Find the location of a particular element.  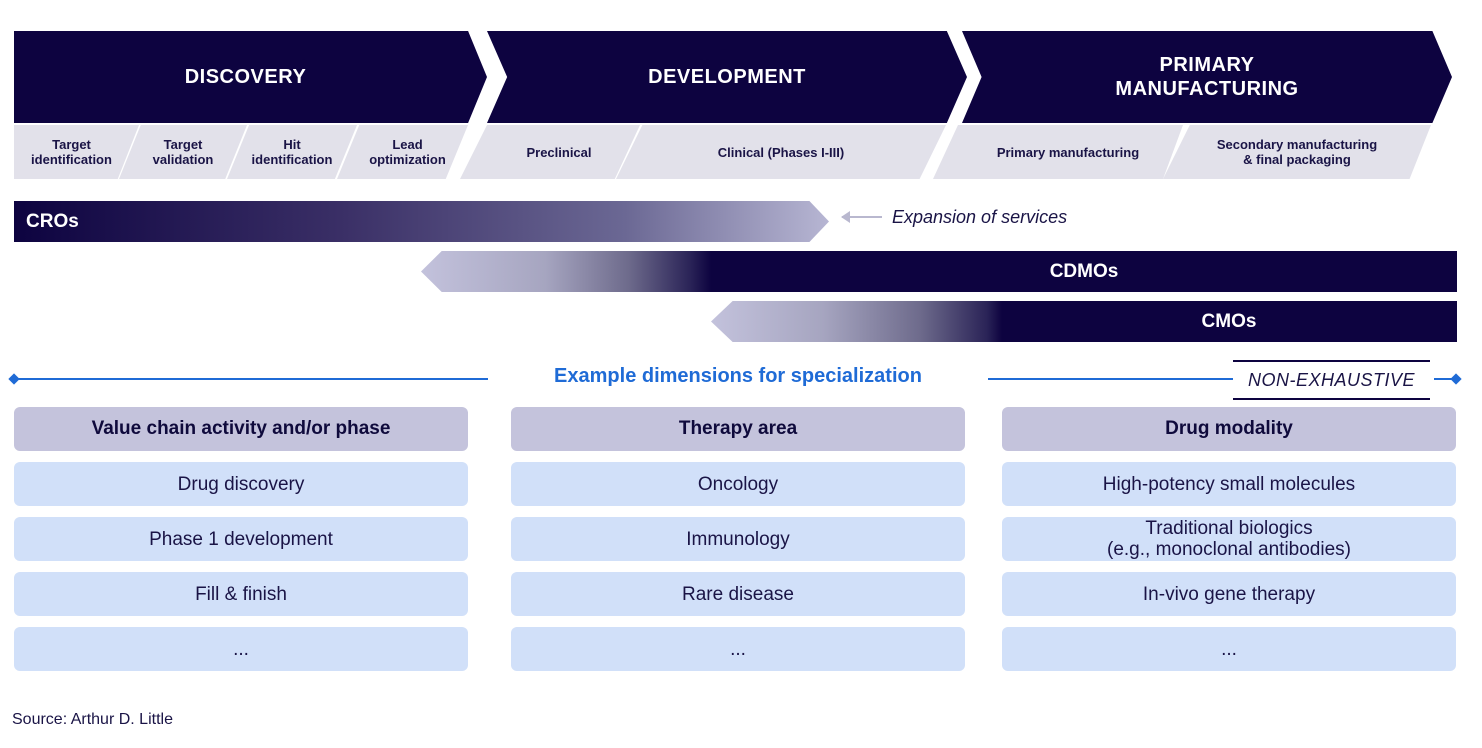

section-title: Example dimensions for specialization is located at coordinates (738, 376).